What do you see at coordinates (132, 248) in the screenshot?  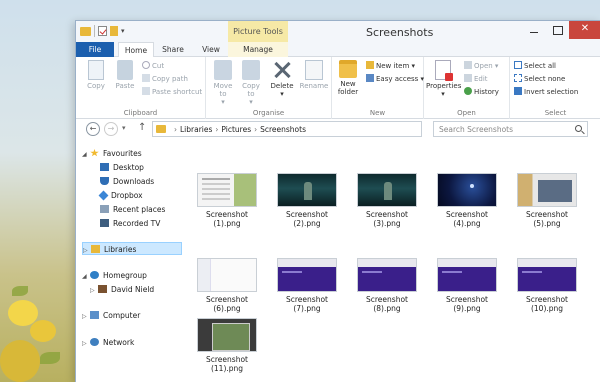 I see `nav-libraries: ▷ Libraries` at bounding box center [132, 248].